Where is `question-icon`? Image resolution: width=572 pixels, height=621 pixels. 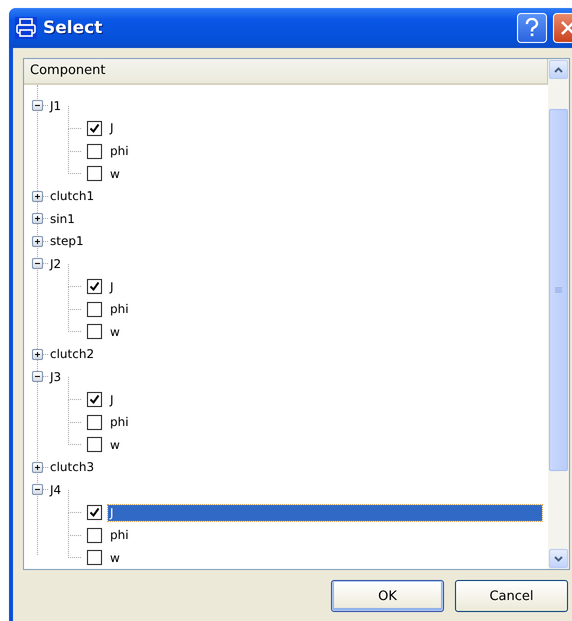 question-icon is located at coordinates (532, 28).